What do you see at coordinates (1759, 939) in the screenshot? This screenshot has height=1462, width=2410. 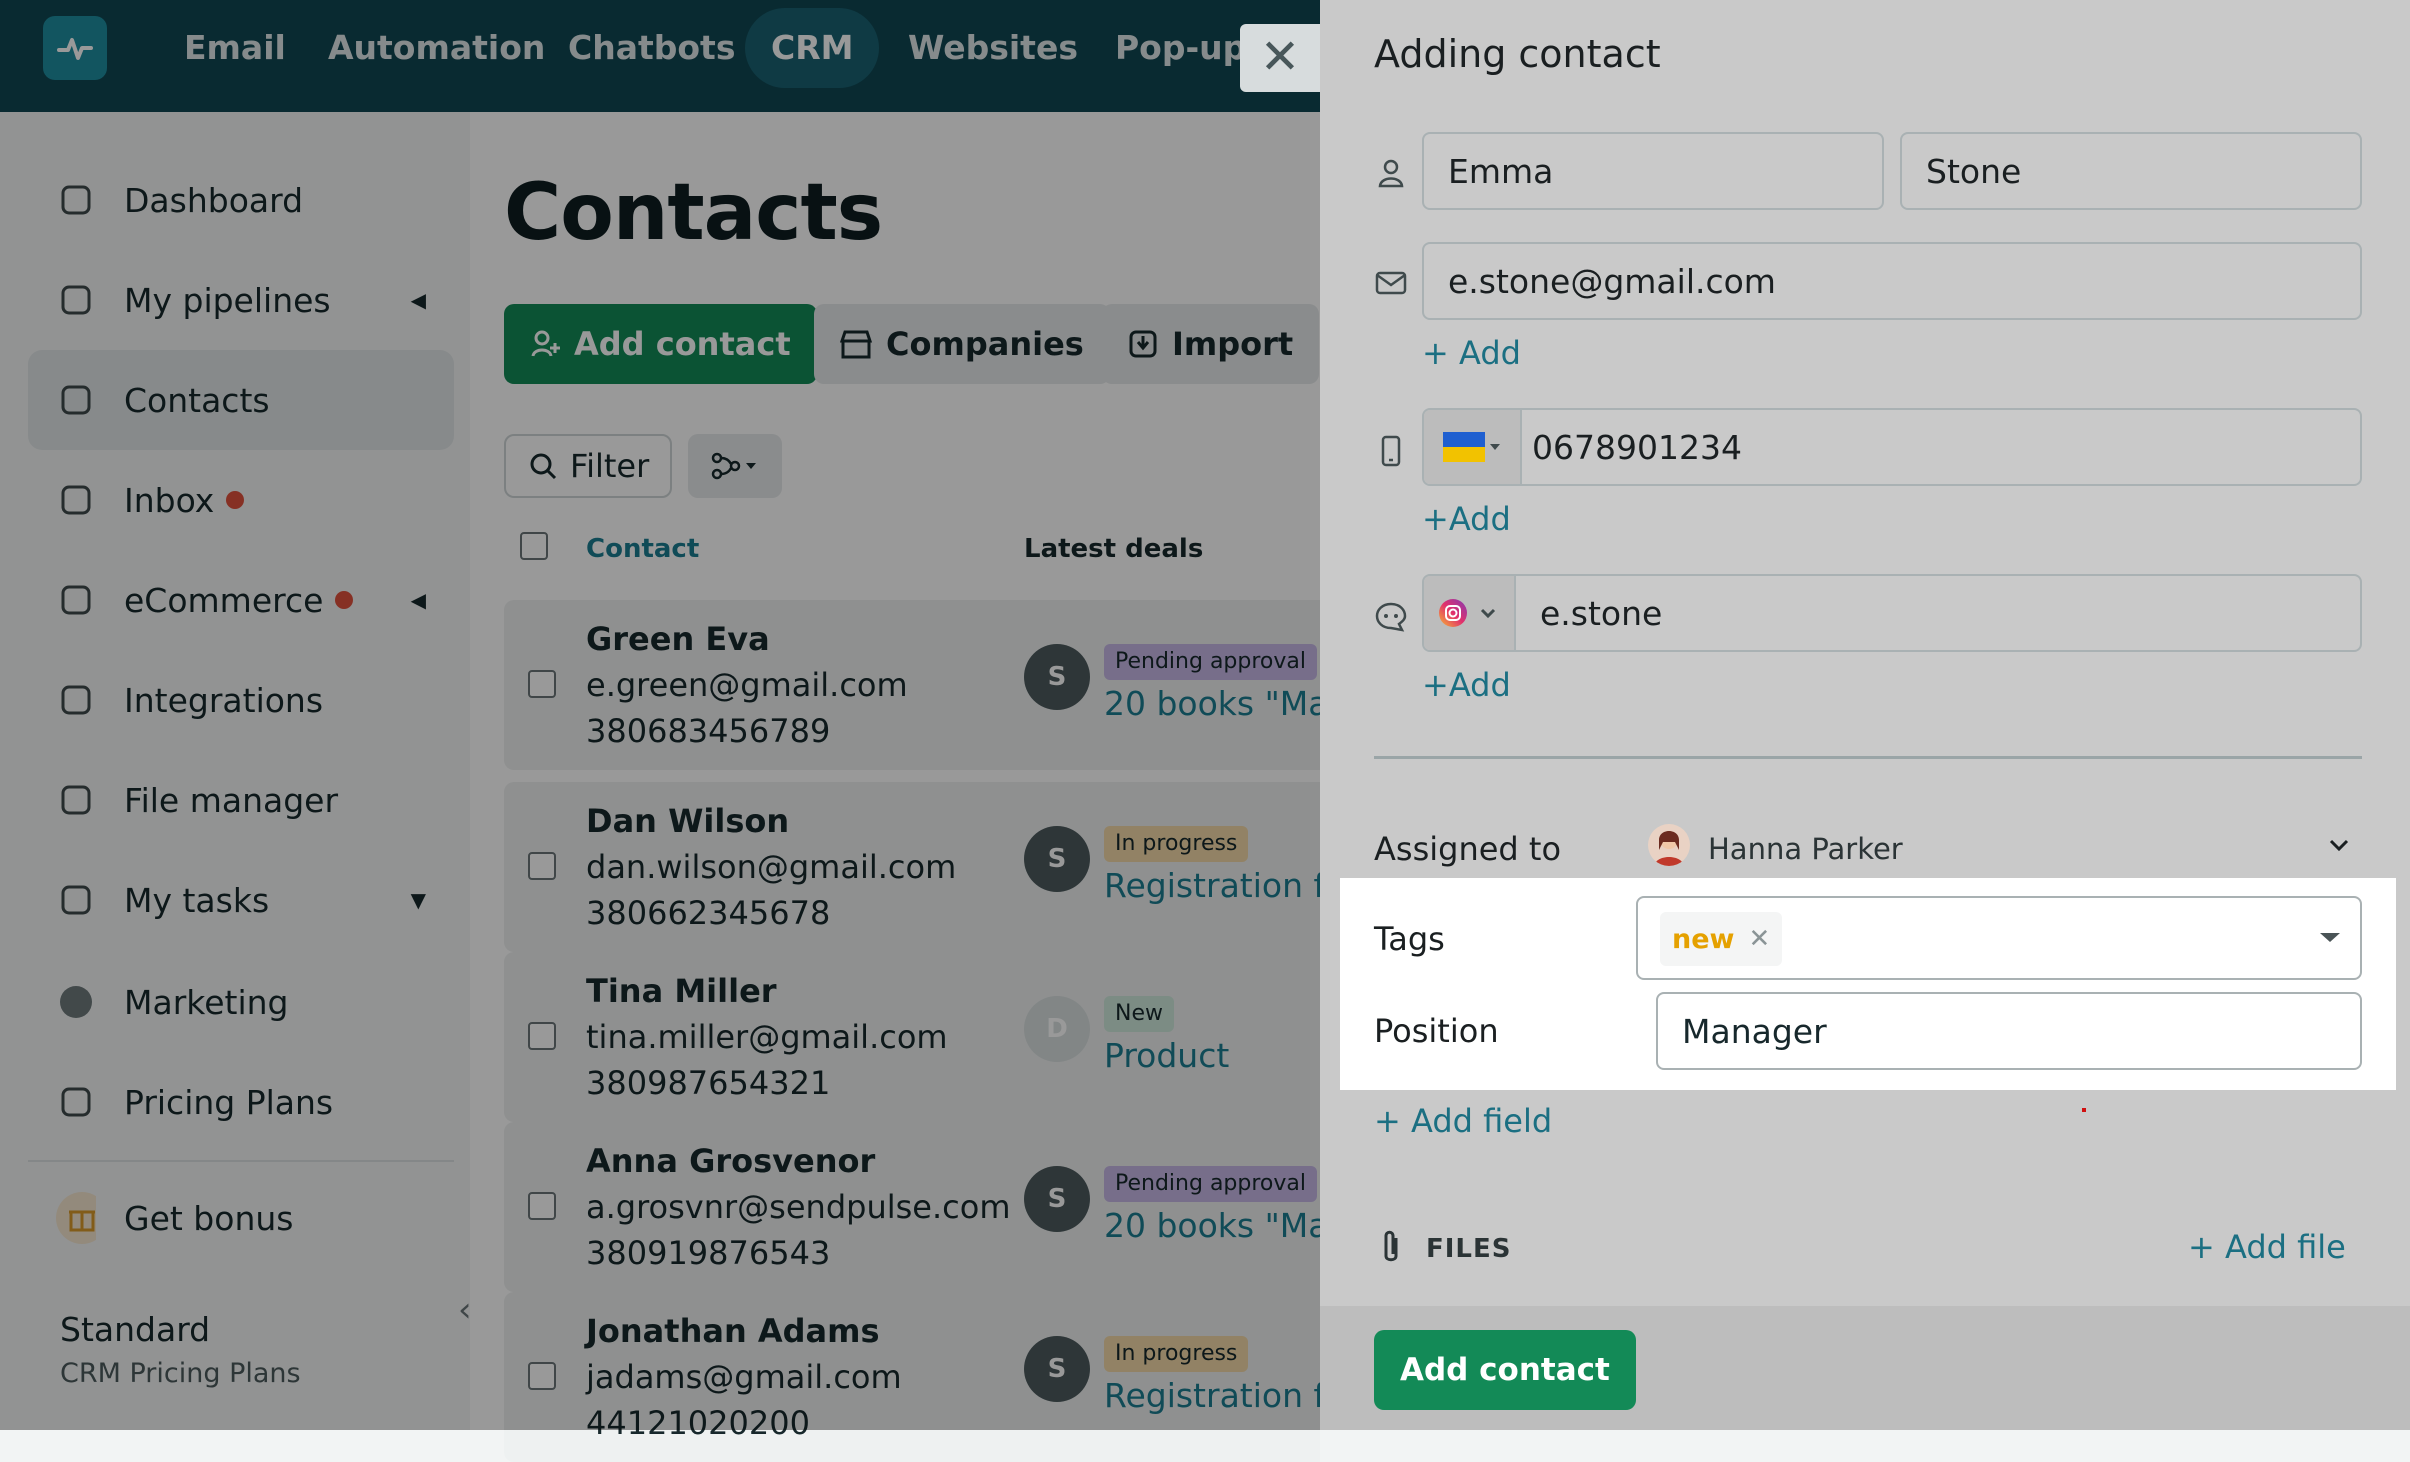 I see `remove-tag-icon: ✕` at bounding box center [1759, 939].